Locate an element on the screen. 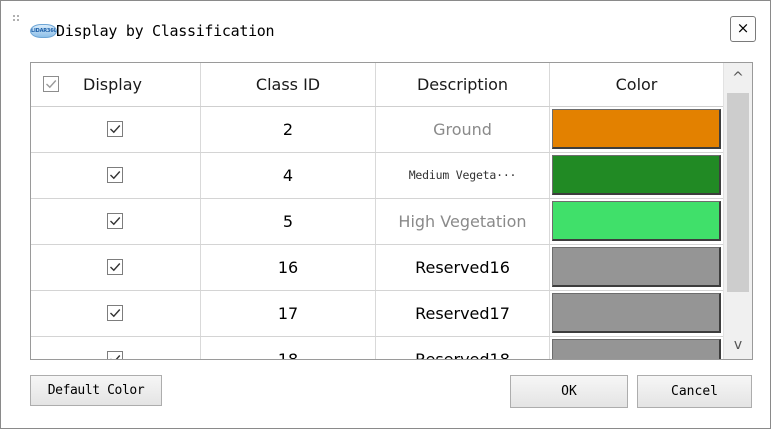 The image size is (771, 429). class-id-cell: 4 is located at coordinates (288, 175).